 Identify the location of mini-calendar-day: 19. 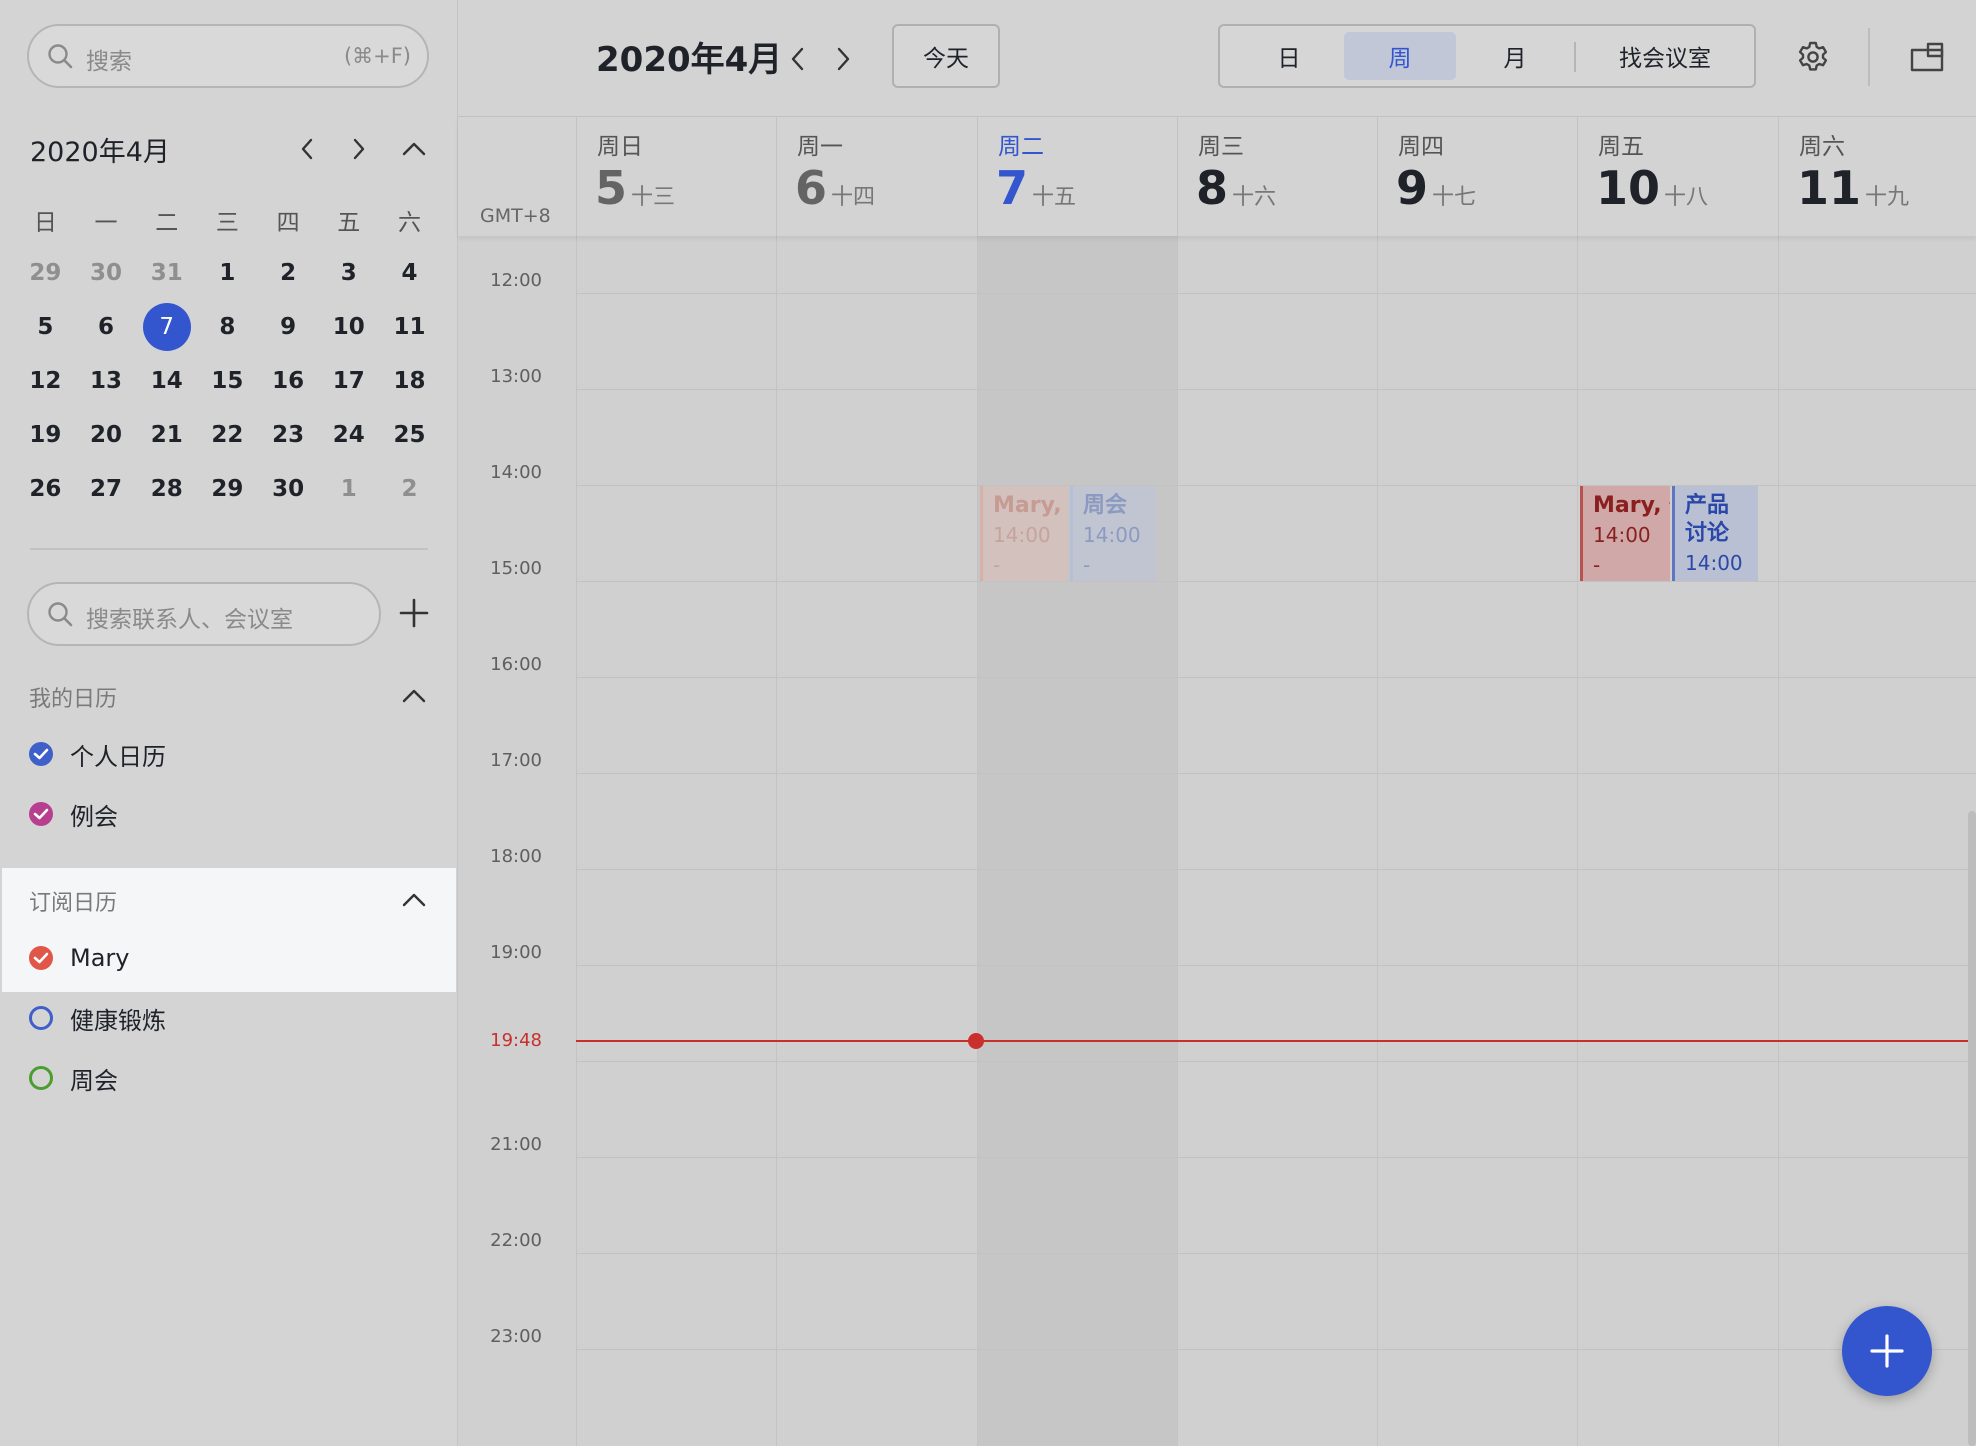
(45, 435).